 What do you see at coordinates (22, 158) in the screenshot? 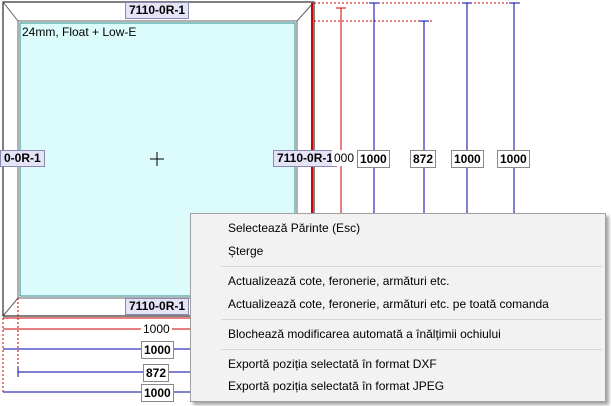
I see `profile-label-left: 0-0R-1` at bounding box center [22, 158].